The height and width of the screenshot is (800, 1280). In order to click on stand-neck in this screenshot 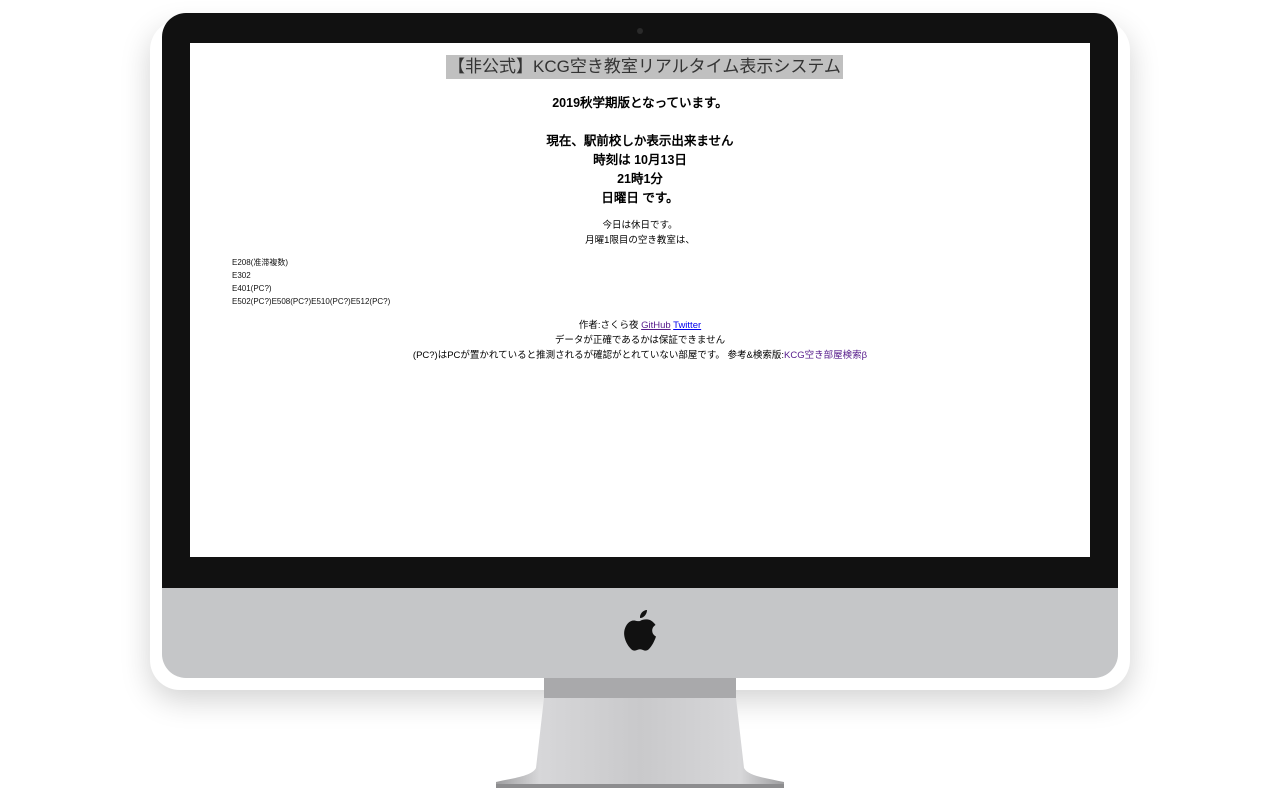, I will do `click(640, 689)`.